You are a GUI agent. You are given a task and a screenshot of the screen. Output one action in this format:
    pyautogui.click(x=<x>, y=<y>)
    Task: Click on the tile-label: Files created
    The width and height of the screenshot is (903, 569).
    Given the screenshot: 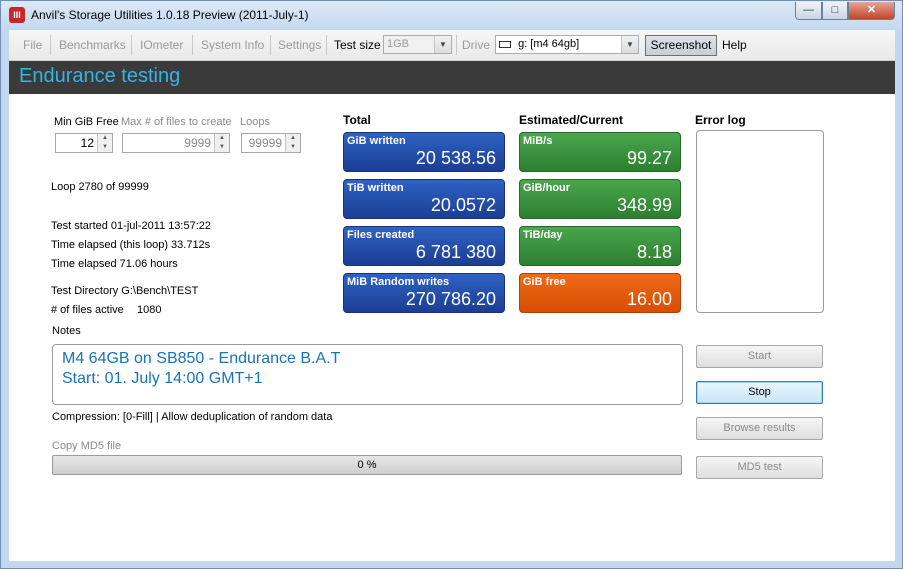 What is the action you would take?
    pyautogui.click(x=381, y=235)
    